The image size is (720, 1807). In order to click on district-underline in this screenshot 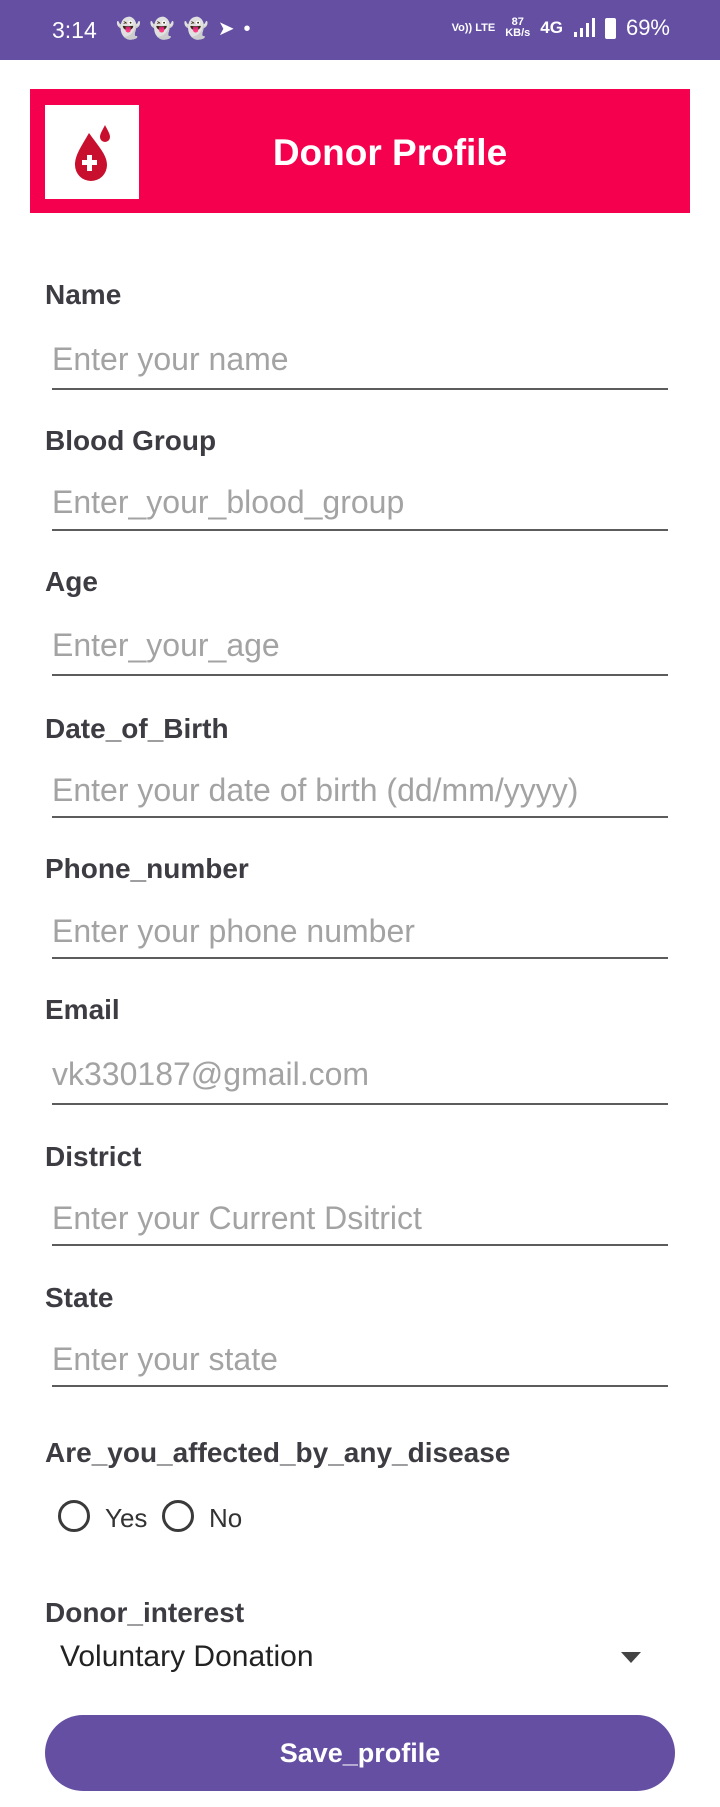, I will do `click(360, 1245)`.